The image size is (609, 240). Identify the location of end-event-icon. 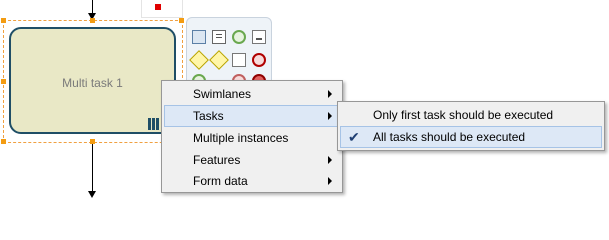
(239, 37).